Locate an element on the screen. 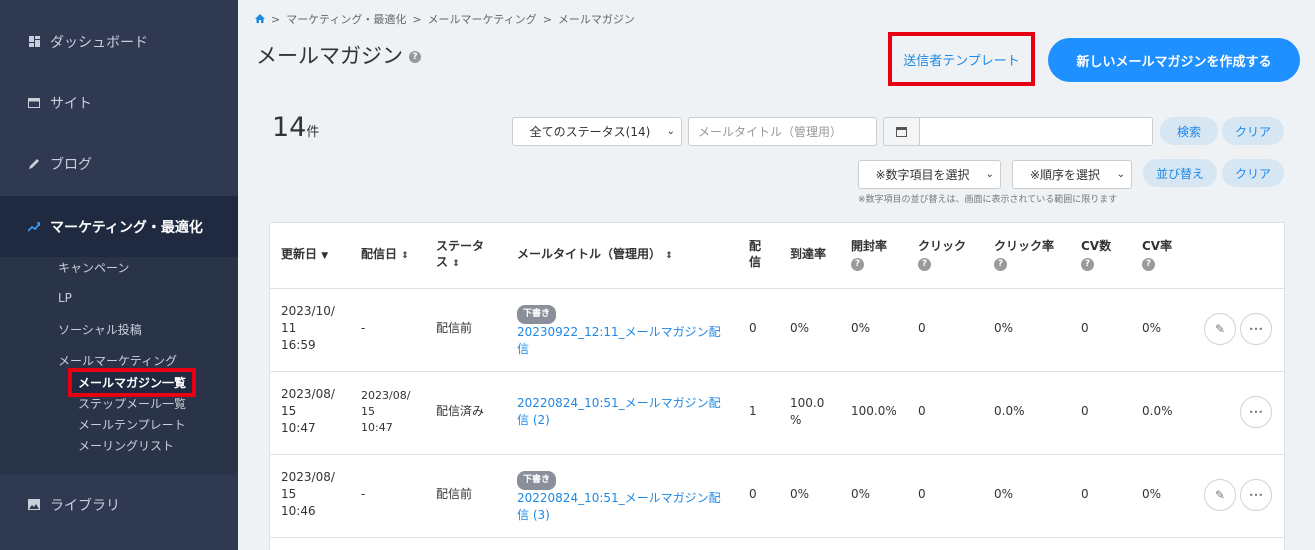 The image size is (1315, 550). col-delivered-label: 配信日 is located at coordinates (379, 254).